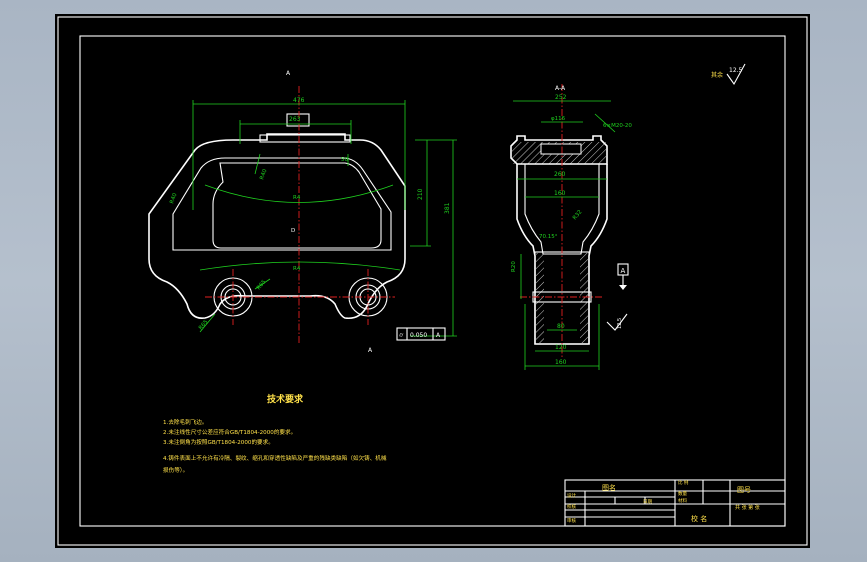 Image resolution: width=867 pixels, height=562 pixels. Describe the element at coordinates (561, 97) in the screenshot. I see `dim-section-top: 252` at that location.